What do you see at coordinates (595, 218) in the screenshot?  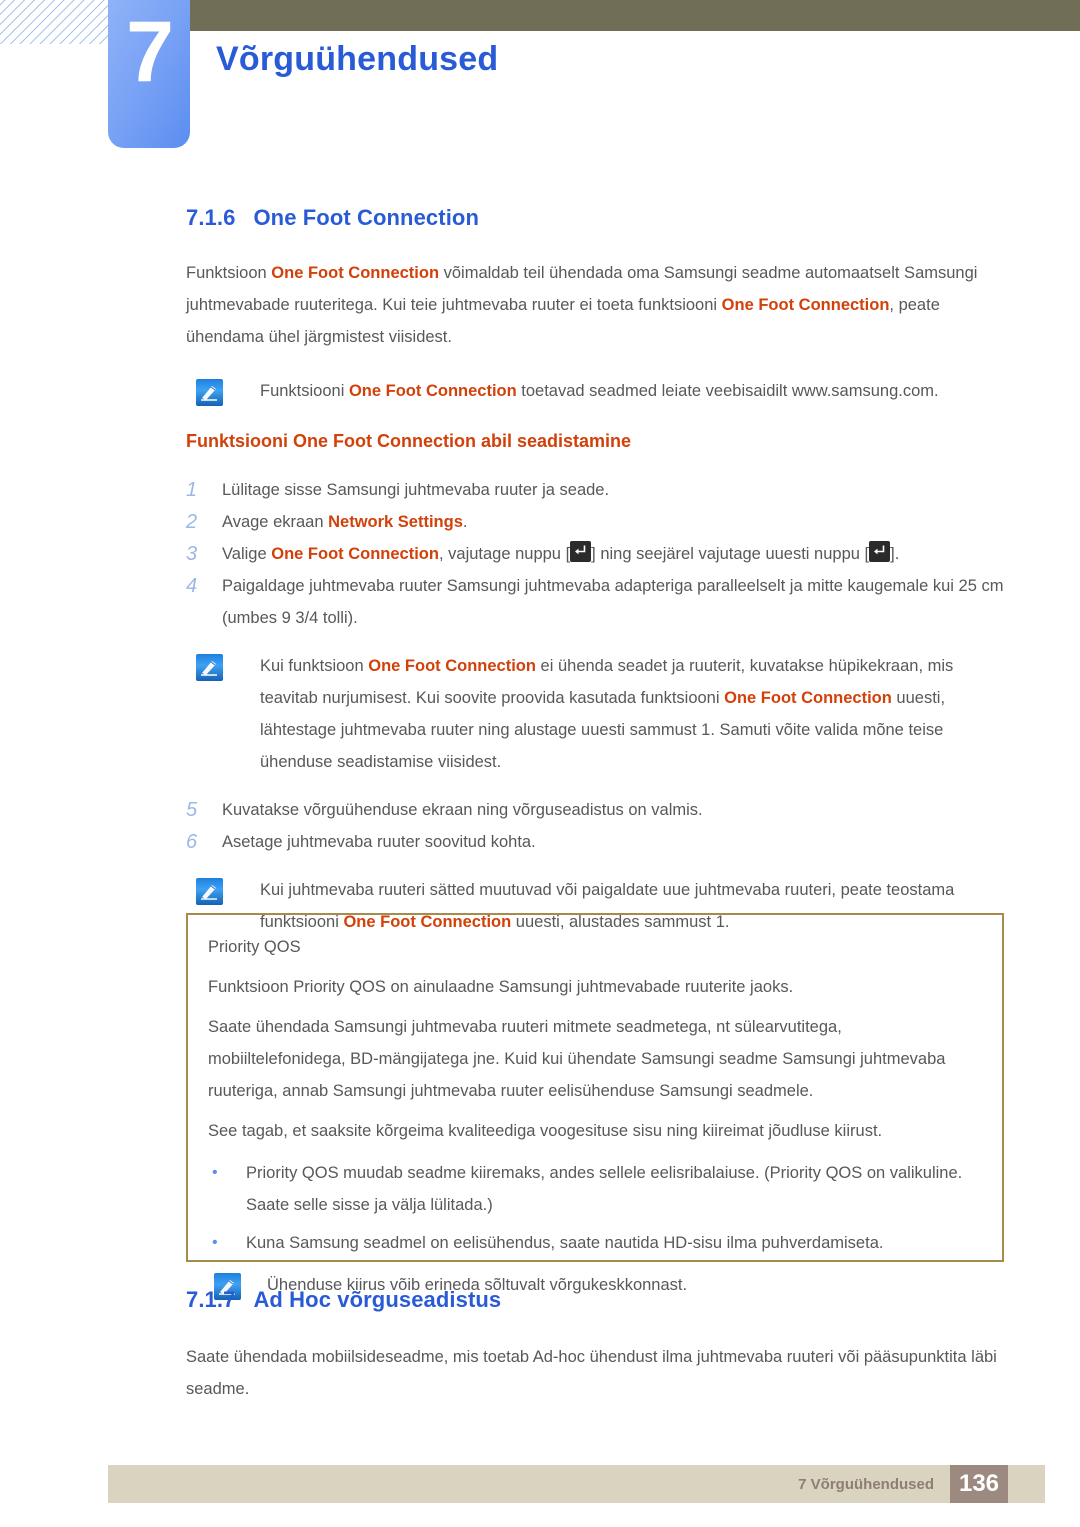 I see `section-heading-716: 7.1.6 One Foot Connection` at bounding box center [595, 218].